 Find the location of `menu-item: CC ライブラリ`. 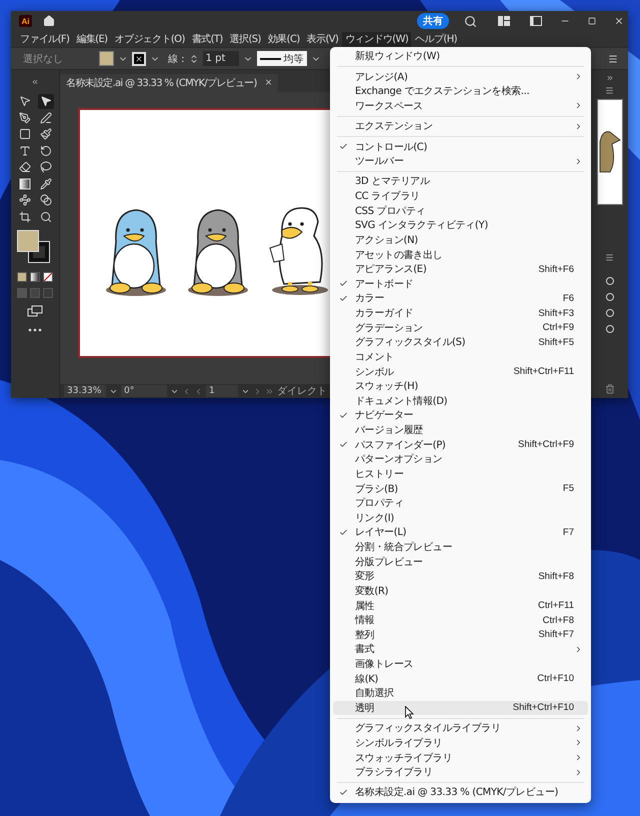

menu-item: CC ライブラリ is located at coordinates (460, 196).